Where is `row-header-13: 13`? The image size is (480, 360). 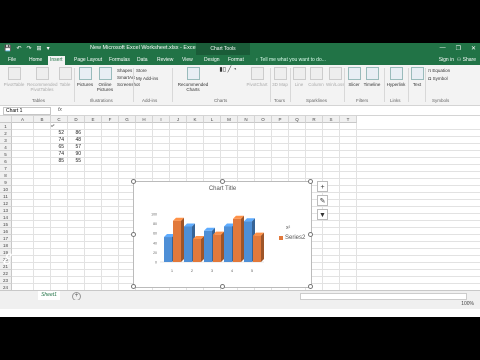
row-header-13: 13 is located at coordinates (6, 210).